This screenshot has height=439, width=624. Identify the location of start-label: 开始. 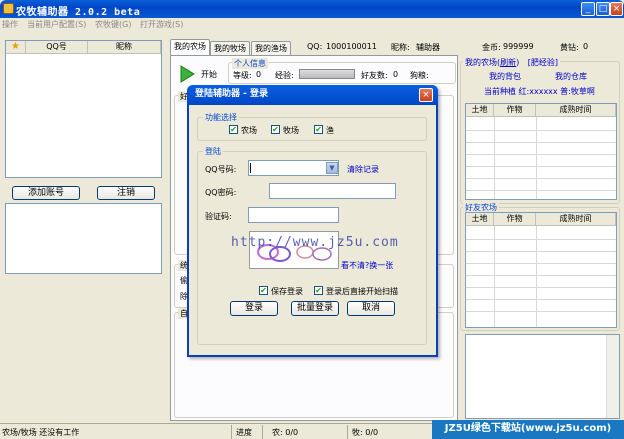
(209, 74).